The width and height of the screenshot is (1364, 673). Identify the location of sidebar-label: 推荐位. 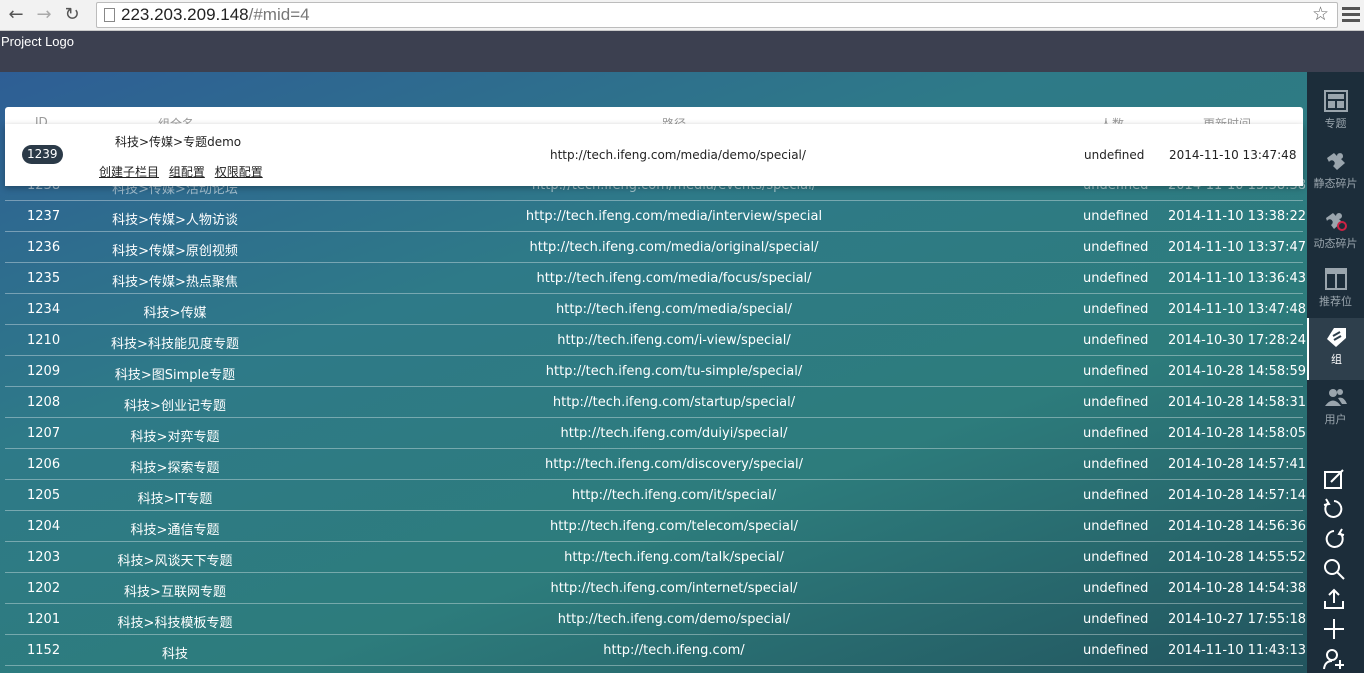
(1335, 301).